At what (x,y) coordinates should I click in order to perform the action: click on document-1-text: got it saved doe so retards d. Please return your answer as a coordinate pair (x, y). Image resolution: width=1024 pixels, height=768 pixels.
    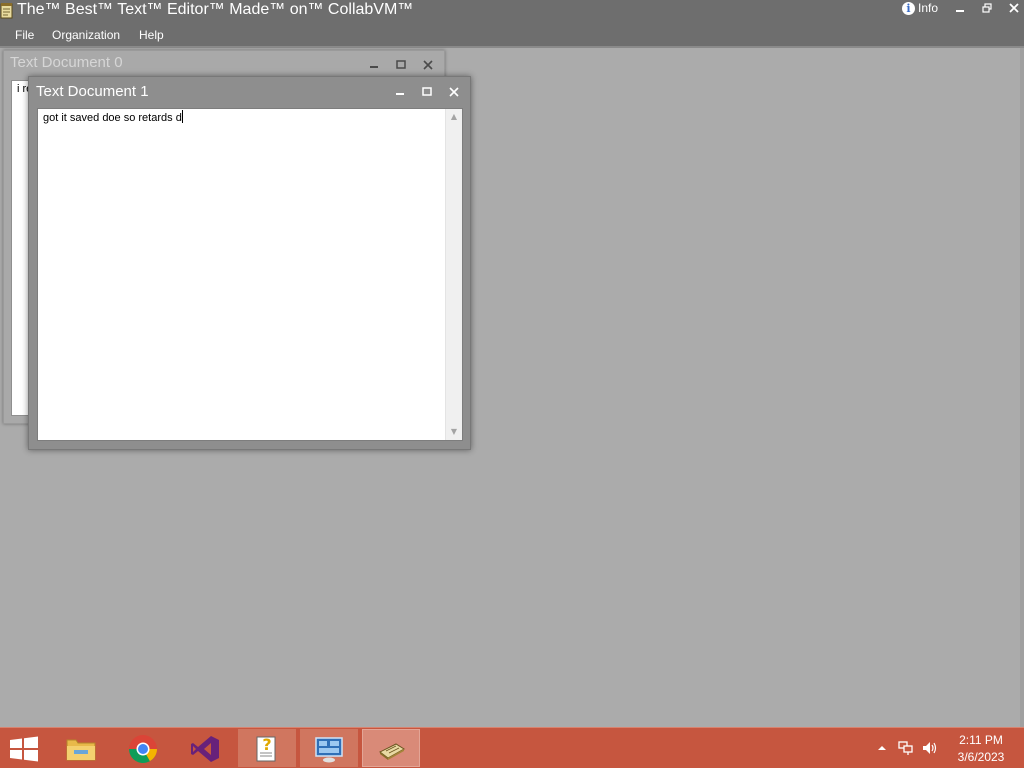
    Looking at the image, I should click on (113, 117).